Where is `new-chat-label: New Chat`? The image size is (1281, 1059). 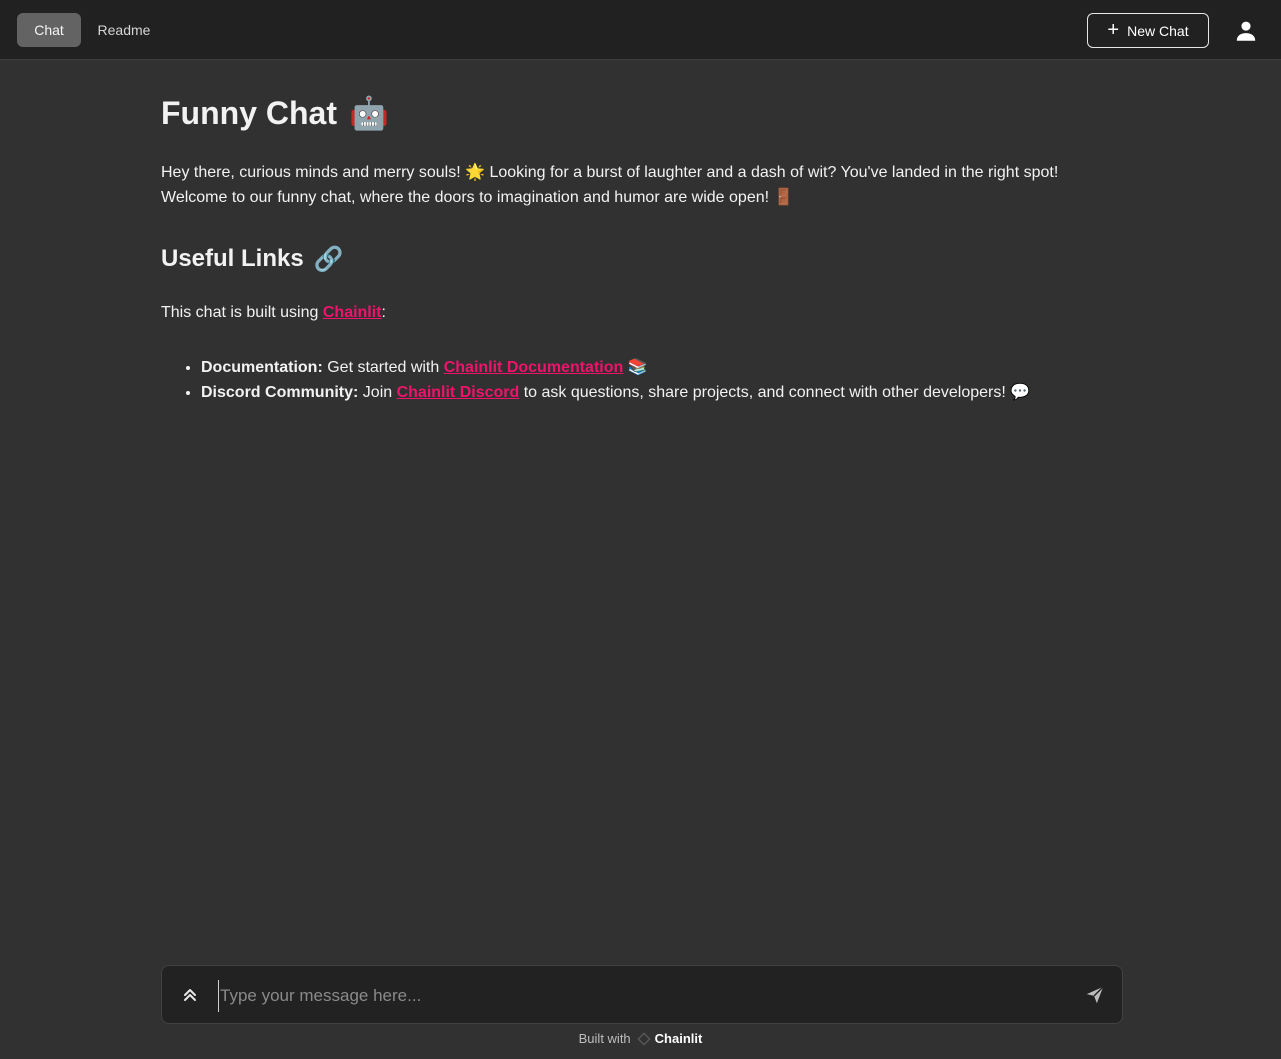
new-chat-label: New Chat is located at coordinates (1158, 30).